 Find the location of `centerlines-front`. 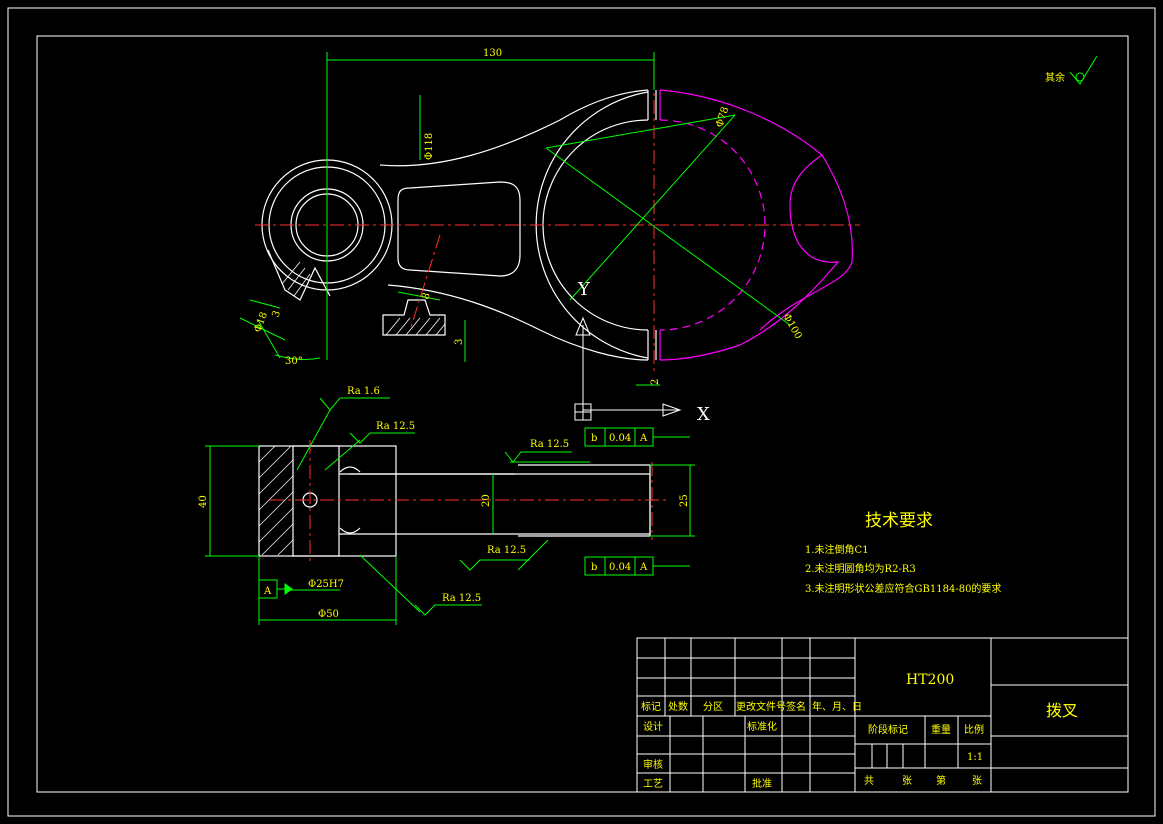

centerlines-front is located at coordinates (470, 502).